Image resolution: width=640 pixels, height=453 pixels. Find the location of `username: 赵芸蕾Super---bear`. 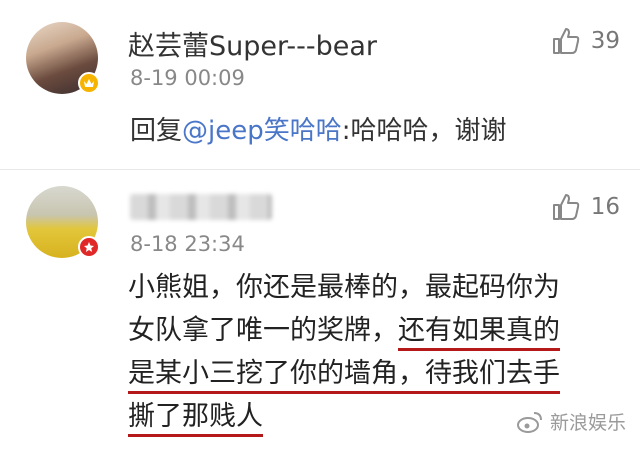

username: 赵芸蕾Super---bear is located at coordinates (252, 43).